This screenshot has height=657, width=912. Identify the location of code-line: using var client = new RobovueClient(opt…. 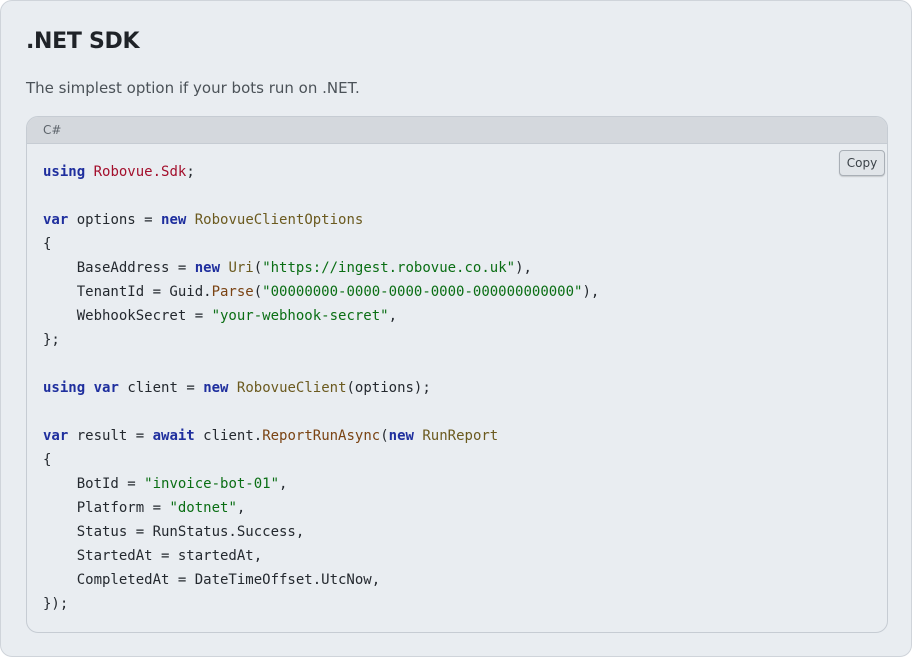
(237, 388).